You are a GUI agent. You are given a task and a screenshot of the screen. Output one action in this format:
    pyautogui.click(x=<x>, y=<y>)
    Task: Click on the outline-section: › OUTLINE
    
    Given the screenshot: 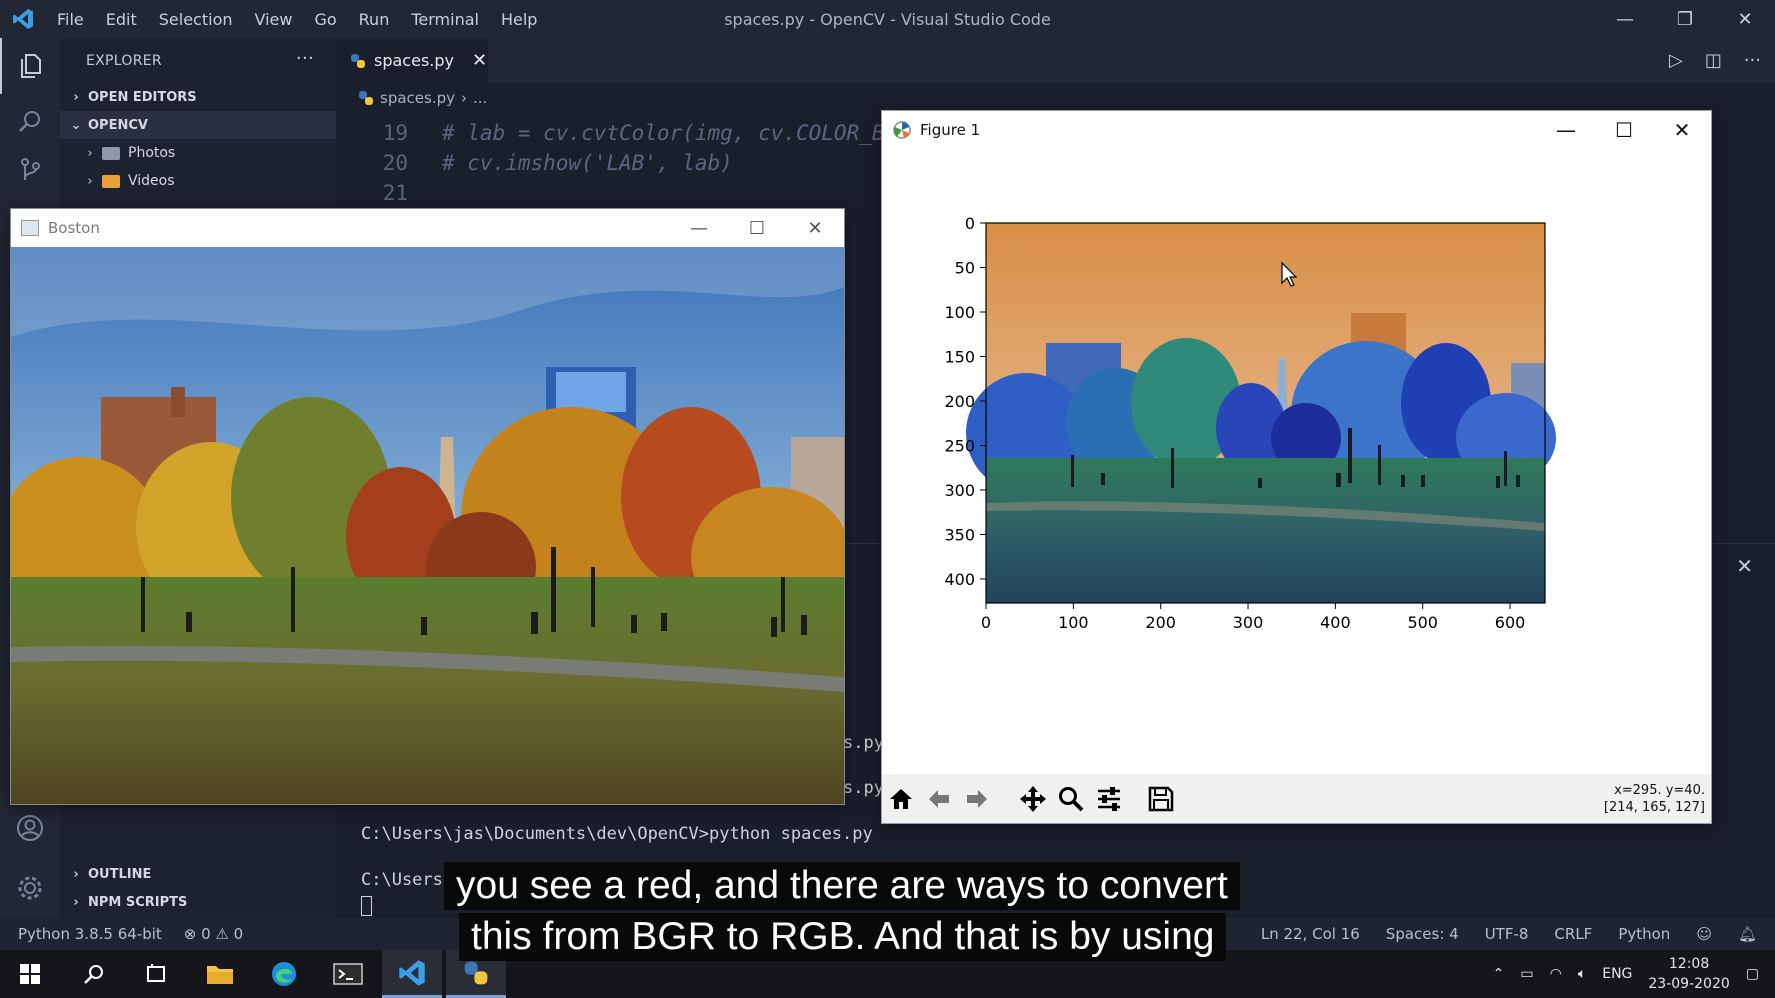 What is the action you would take?
    pyautogui.click(x=109, y=874)
    